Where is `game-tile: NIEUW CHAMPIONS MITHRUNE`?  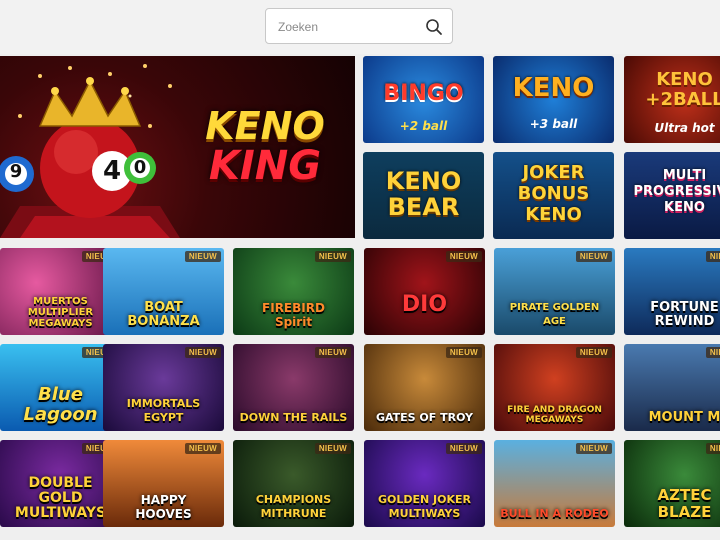
game-tile: NIEUW CHAMPIONS MITHRUNE is located at coordinates (293, 483).